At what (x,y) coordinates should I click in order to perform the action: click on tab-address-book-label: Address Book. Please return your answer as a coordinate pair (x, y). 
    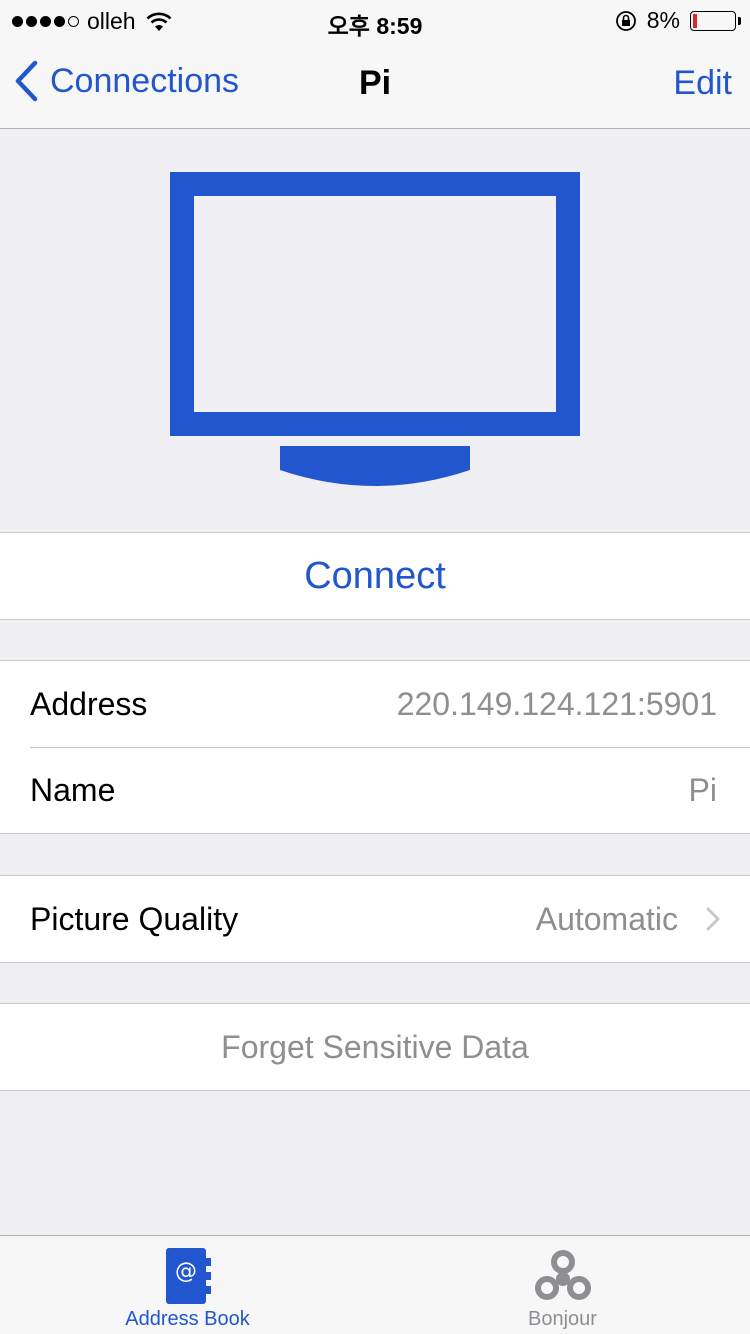
    Looking at the image, I should click on (187, 1319).